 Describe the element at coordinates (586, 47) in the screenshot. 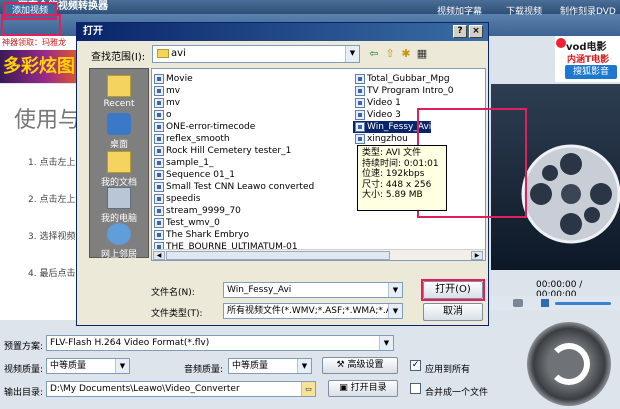

I see `vod-title: vod电影` at that location.